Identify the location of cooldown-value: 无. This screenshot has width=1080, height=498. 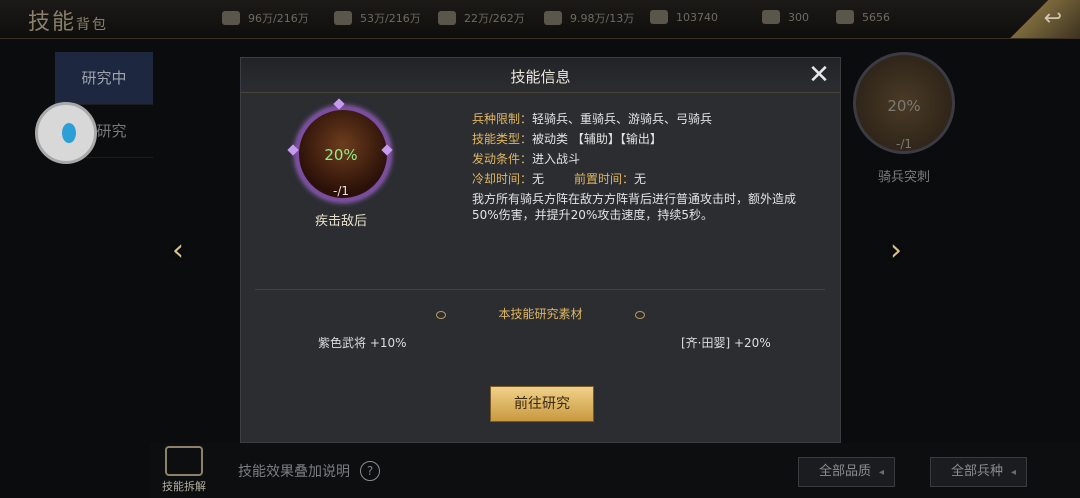
(538, 179).